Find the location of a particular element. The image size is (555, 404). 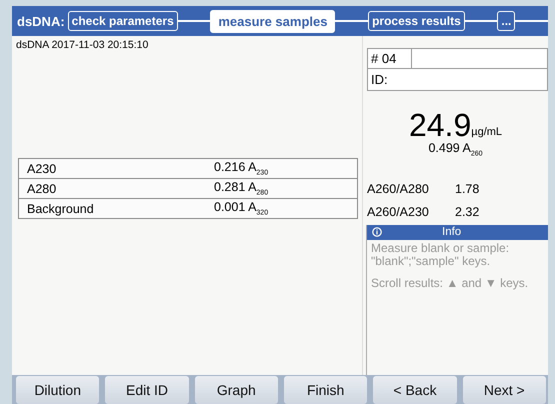

reading-value: 0.001 A$_{320}$ is located at coordinates (241, 208).